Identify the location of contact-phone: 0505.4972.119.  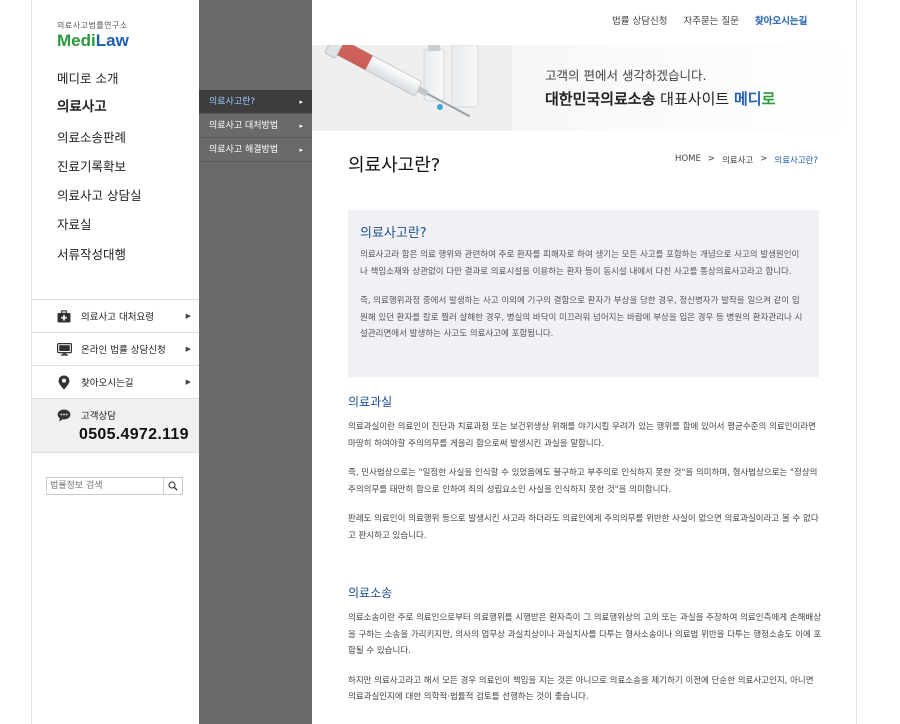
(139, 435).